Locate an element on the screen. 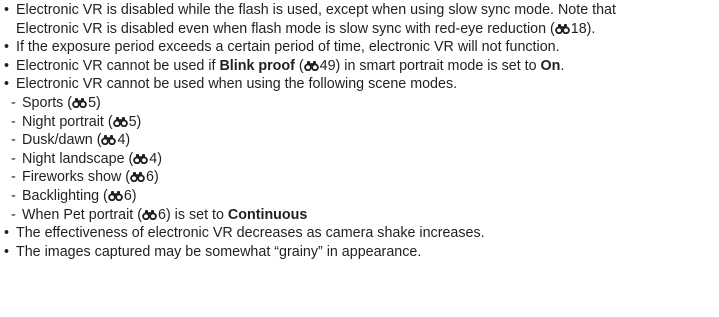 Image resolution: width=719 pixels, height=317 pixels. sub-list-item-text: Night portrait ( 5) is located at coordinates (81, 122).